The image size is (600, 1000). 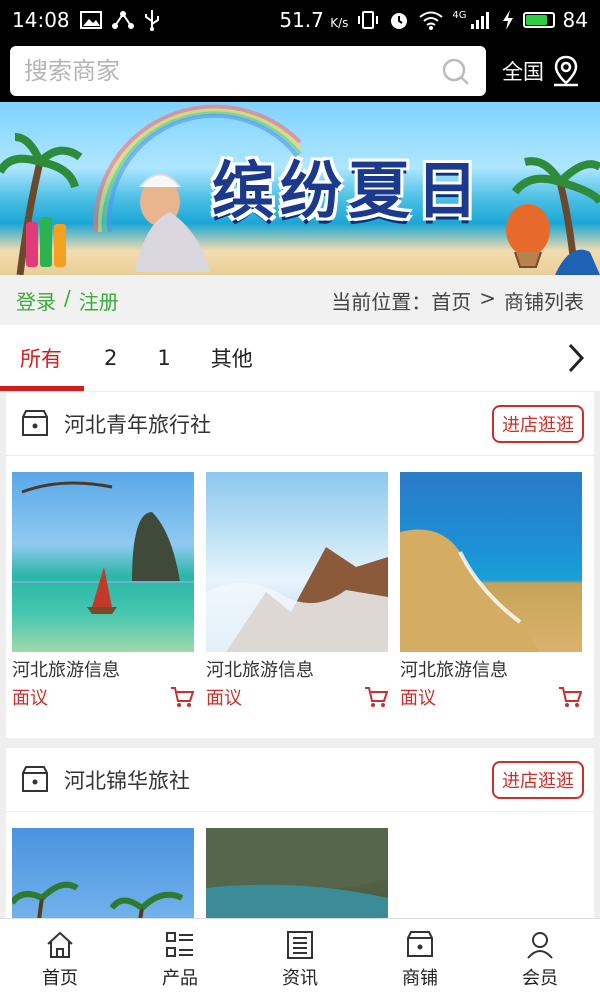 What do you see at coordinates (576, 358) in the screenshot?
I see `chevron-right-icon` at bounding box center [576, 358].